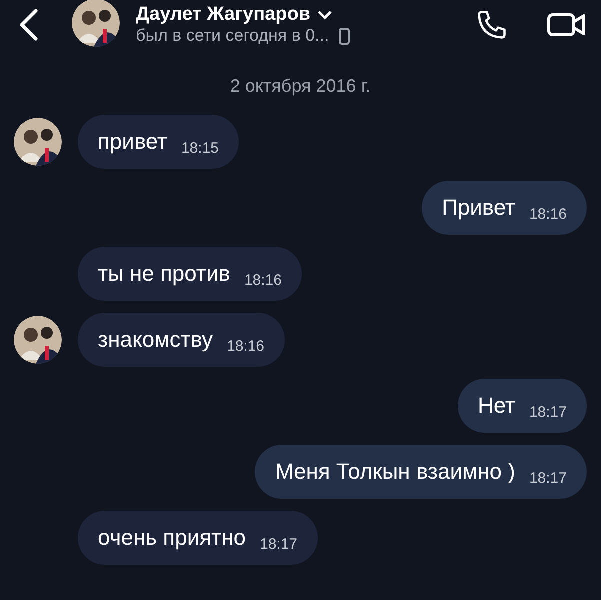 Image resolution: width=601 pixels, height=600 pixels. I want to click on contact-name: Даулет Жагупаров, so click(223, 15).